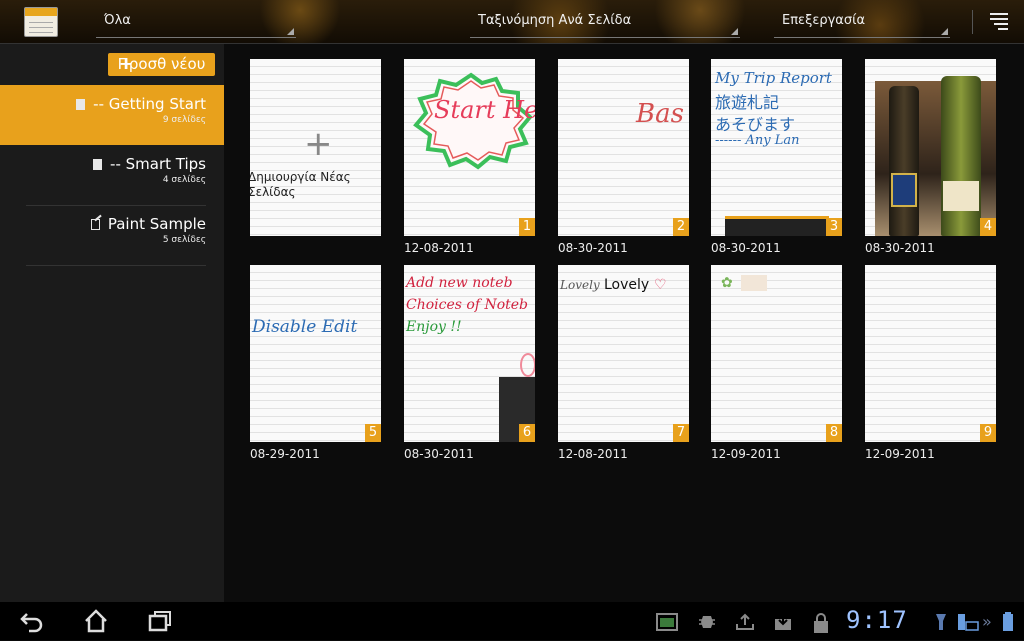 The width and height of the screenshot is (1024, 641). I want to click on page-thumbnail-8: ✿ 8, so click(776, 353).